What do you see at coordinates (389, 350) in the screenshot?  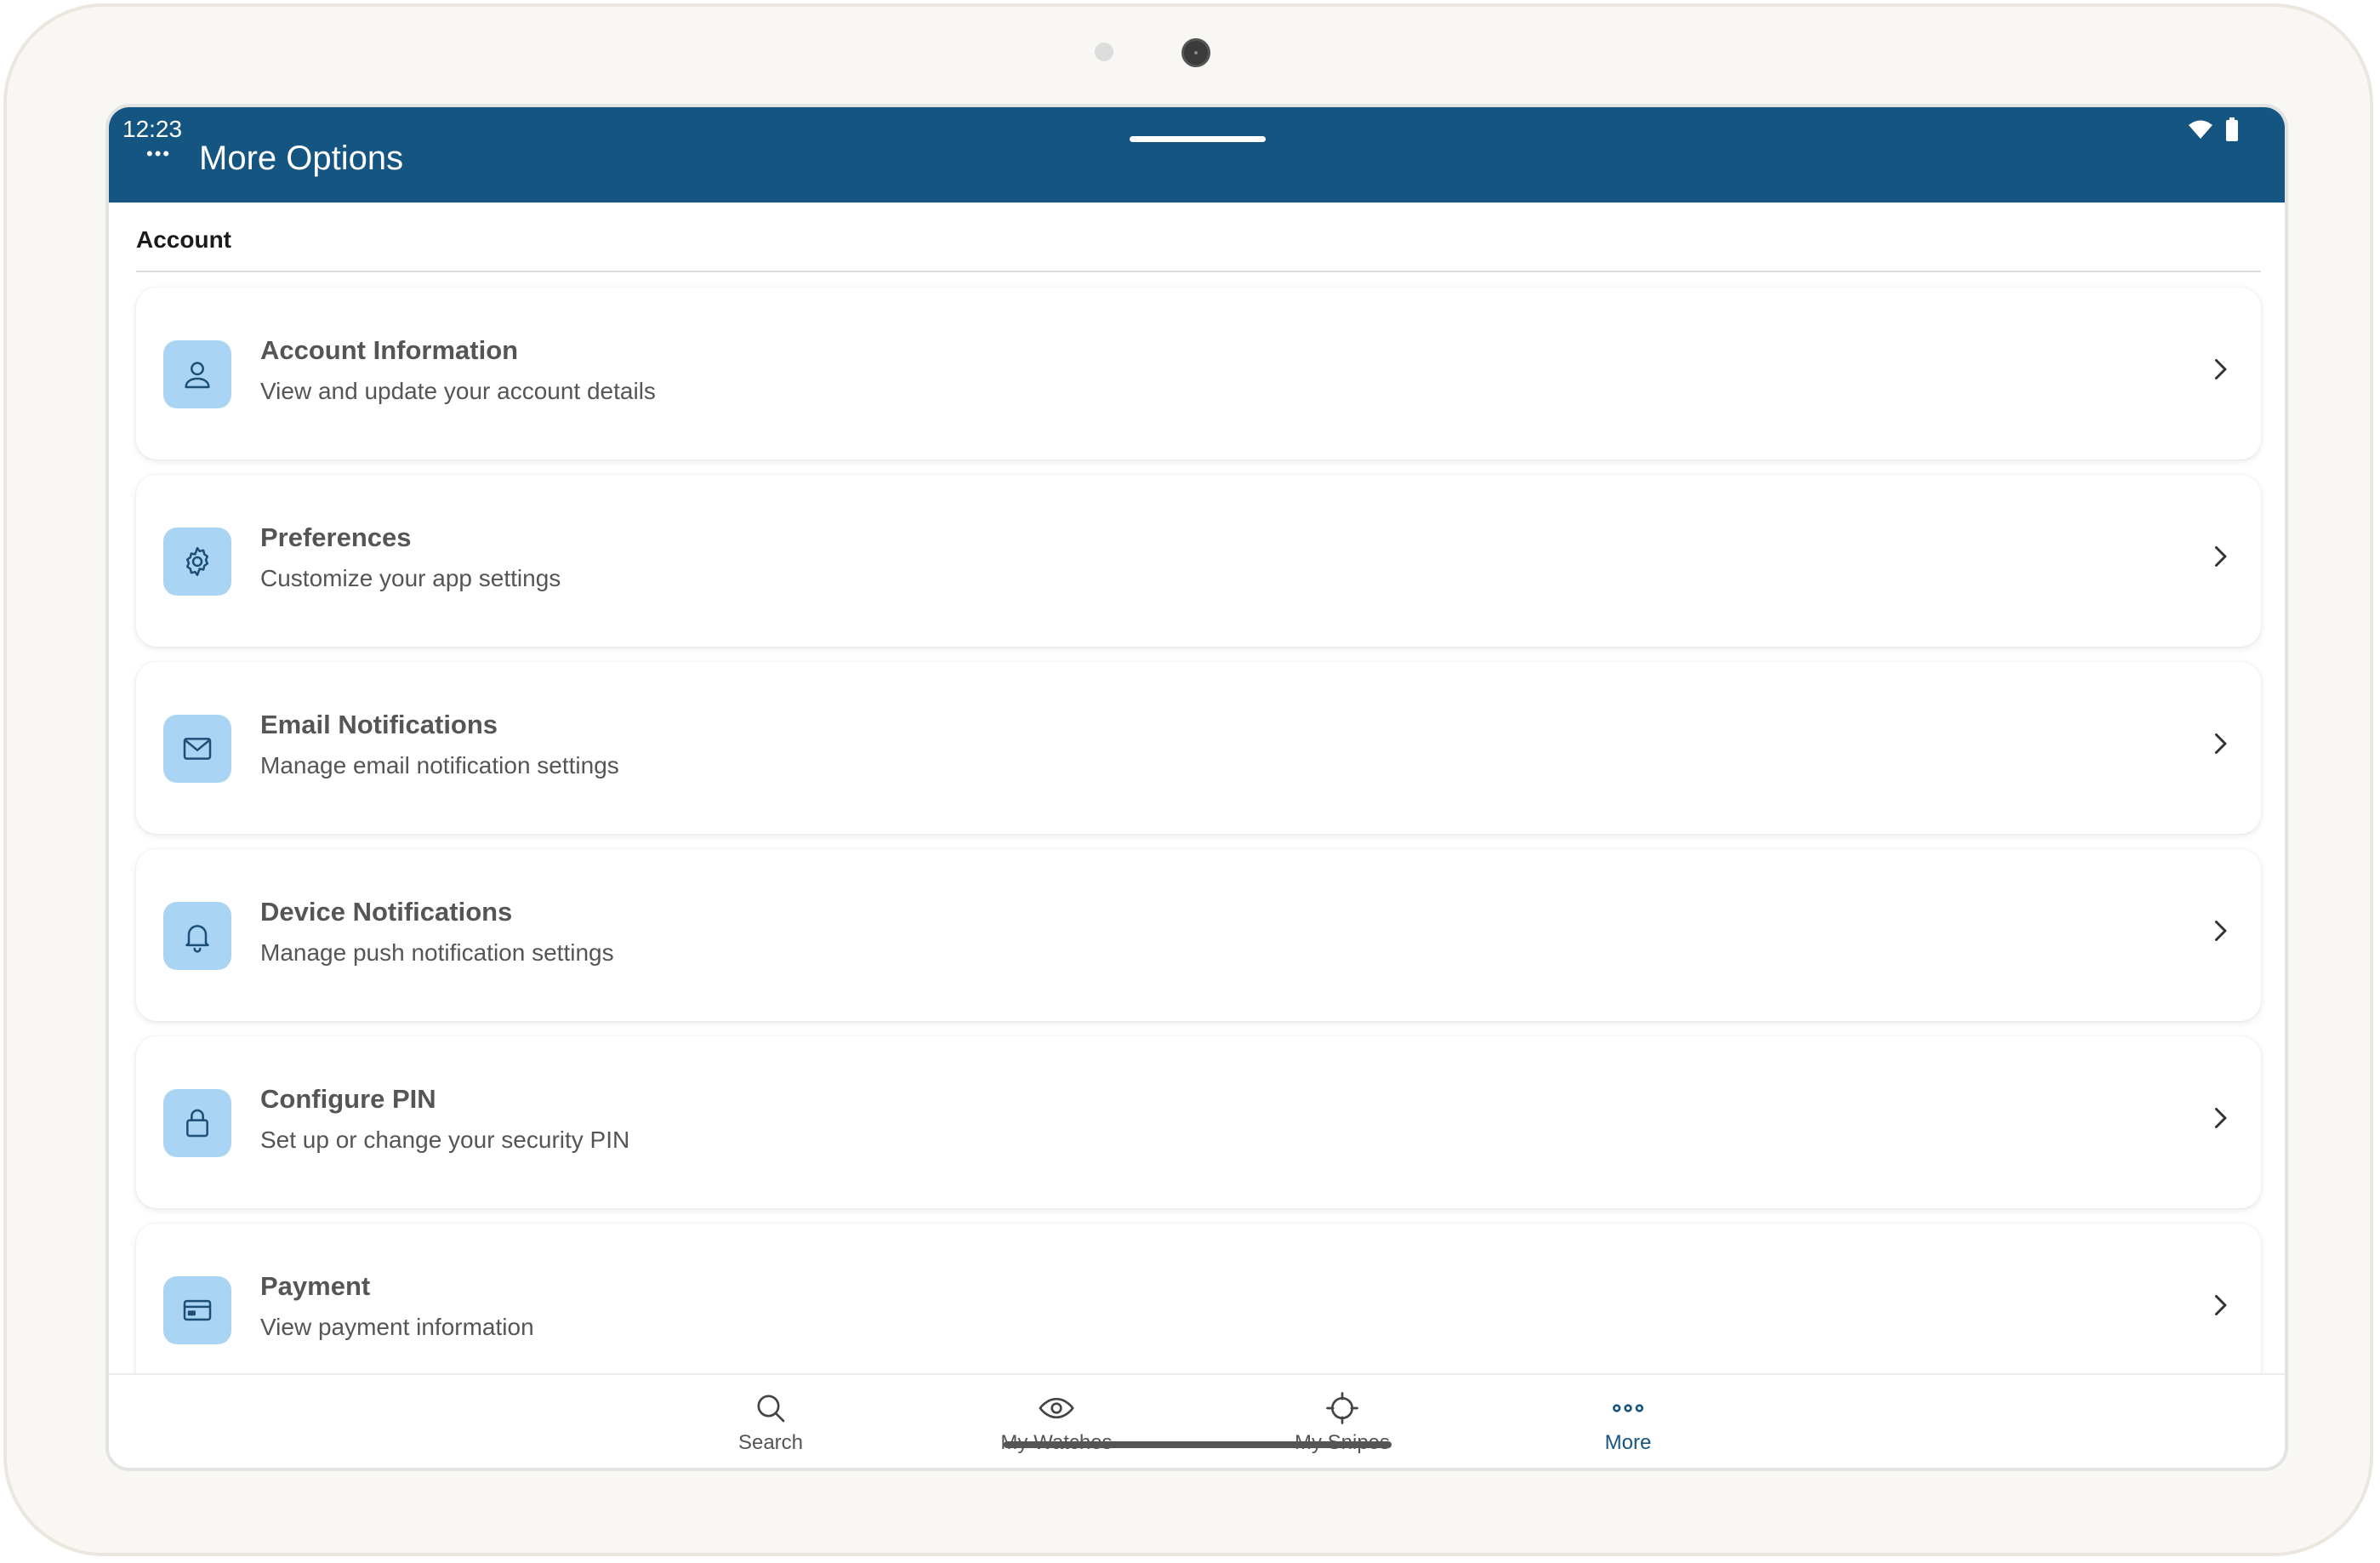 I see `item-title: Account Information` at bounding box center [389, 350].